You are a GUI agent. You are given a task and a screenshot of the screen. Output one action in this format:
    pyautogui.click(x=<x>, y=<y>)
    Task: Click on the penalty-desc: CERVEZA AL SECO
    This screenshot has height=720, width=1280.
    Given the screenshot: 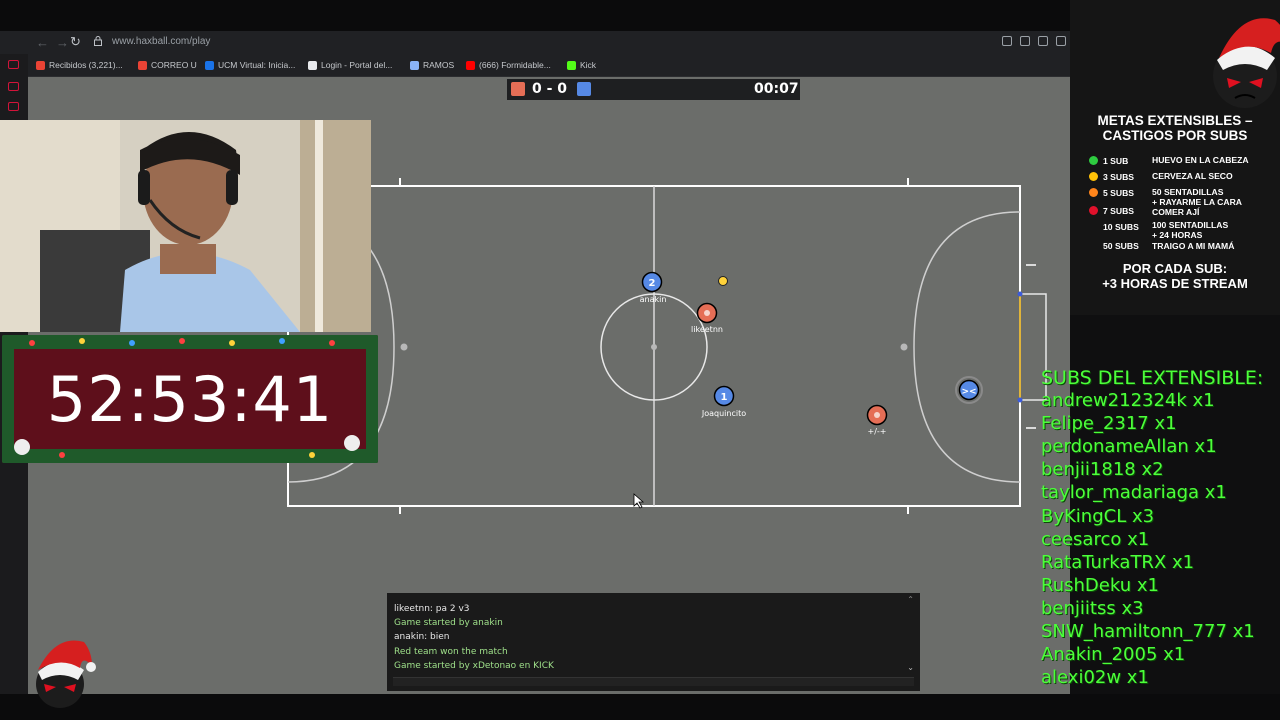 What is the action you would take?
    pyautogui.click(x=1192, y=176)
    